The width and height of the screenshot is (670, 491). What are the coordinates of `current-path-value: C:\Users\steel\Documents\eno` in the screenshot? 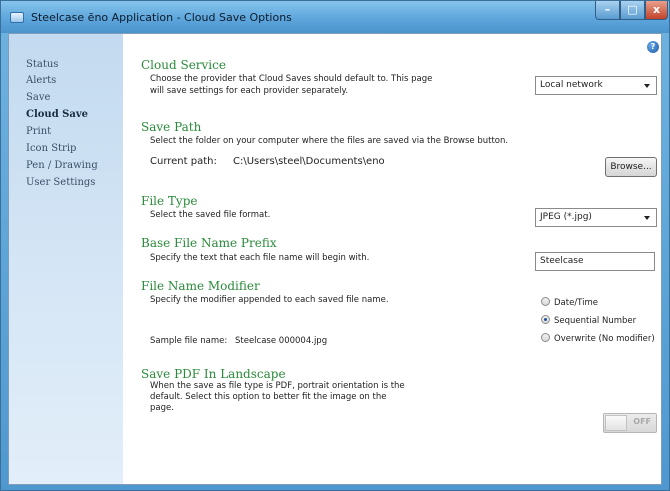 It's located at (309, 161).